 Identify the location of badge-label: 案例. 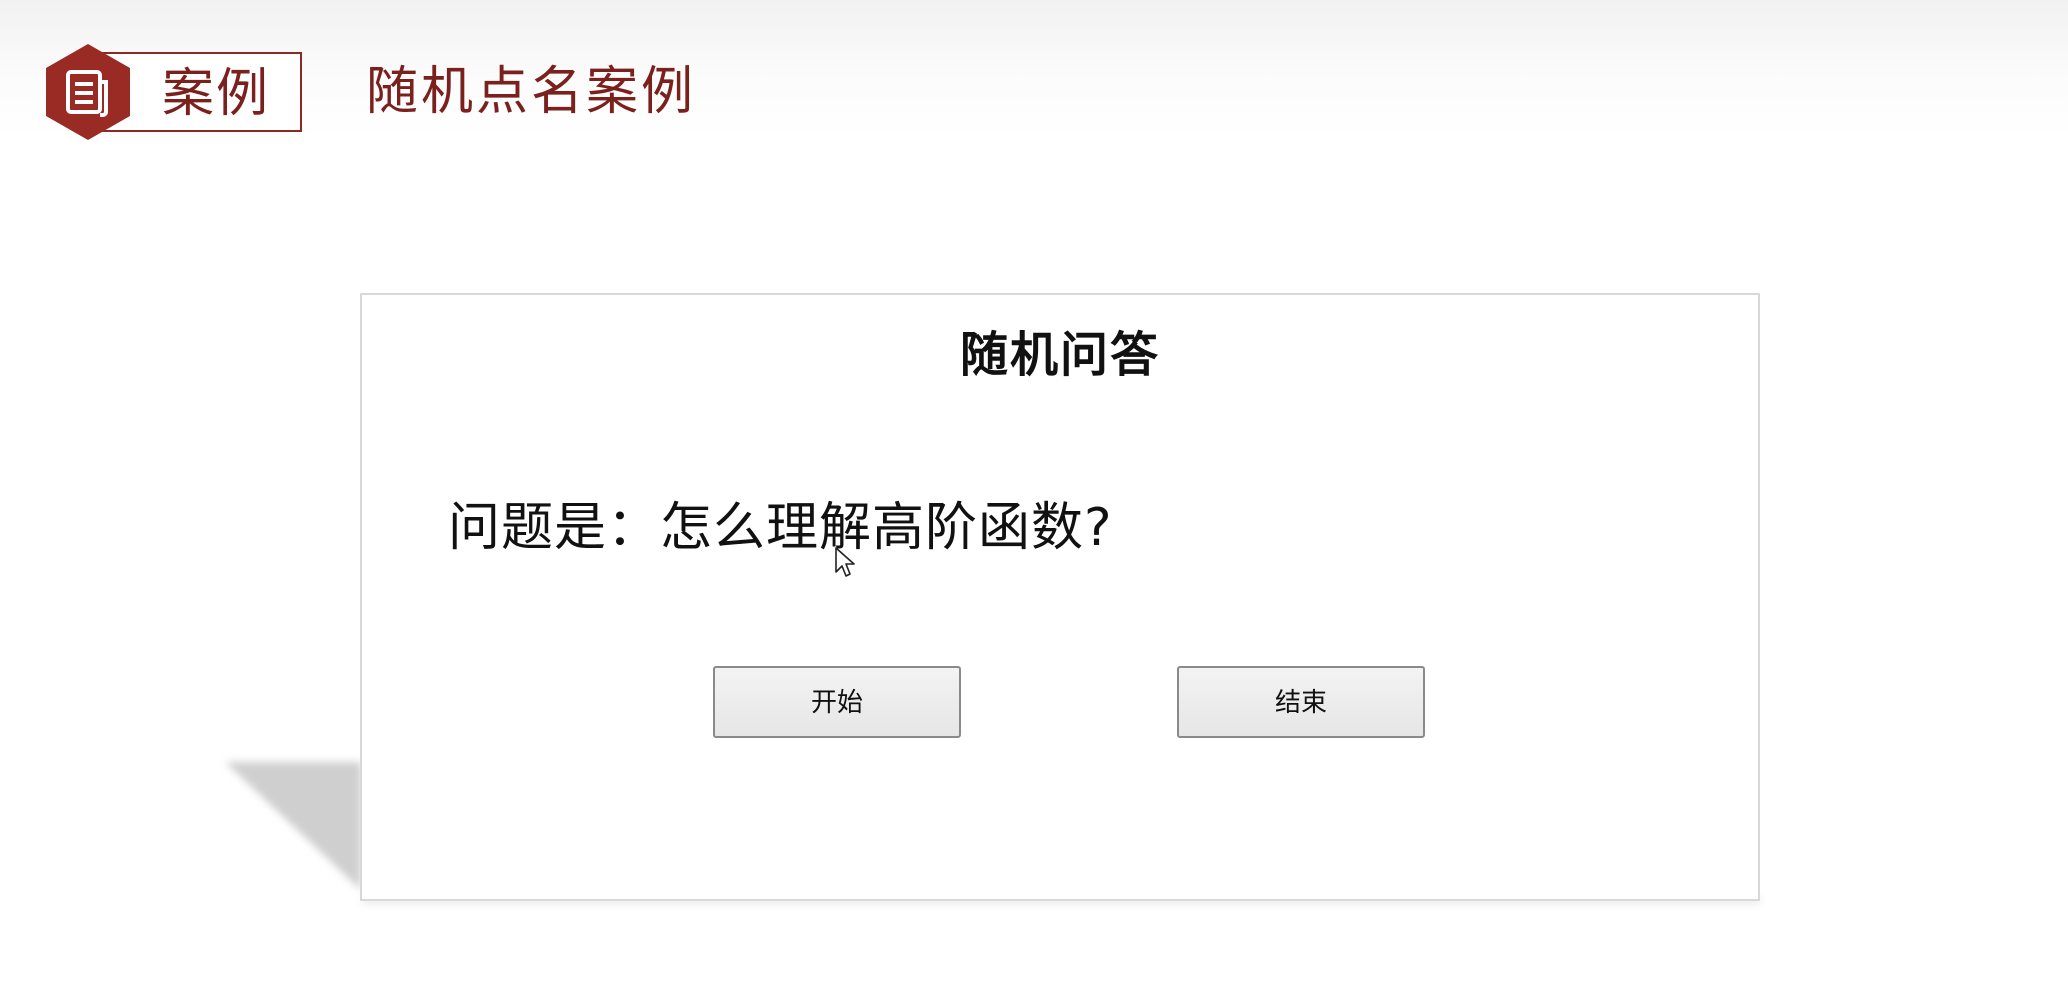
(216, 94).